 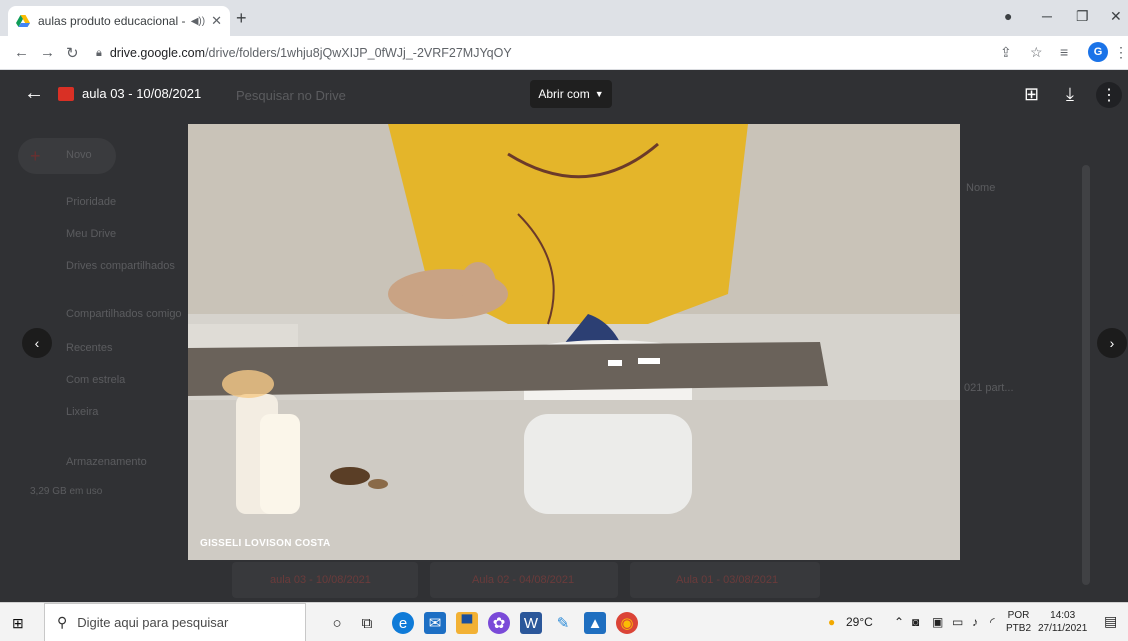 I want to click on battery-icon: ▭, so click(x=957, y=622).